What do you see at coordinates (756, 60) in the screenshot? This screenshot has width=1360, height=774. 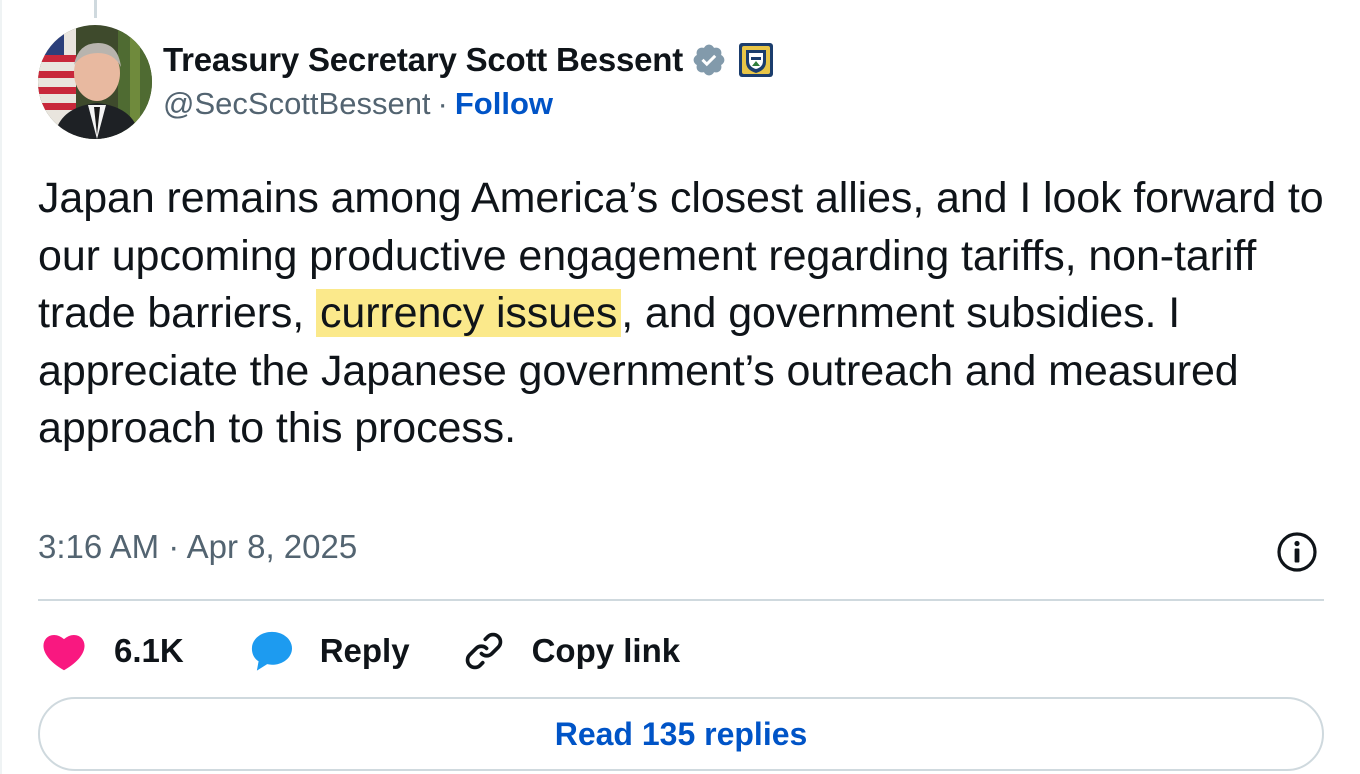 I see `treasury-seal-icon` at bounding box center [756, 60].